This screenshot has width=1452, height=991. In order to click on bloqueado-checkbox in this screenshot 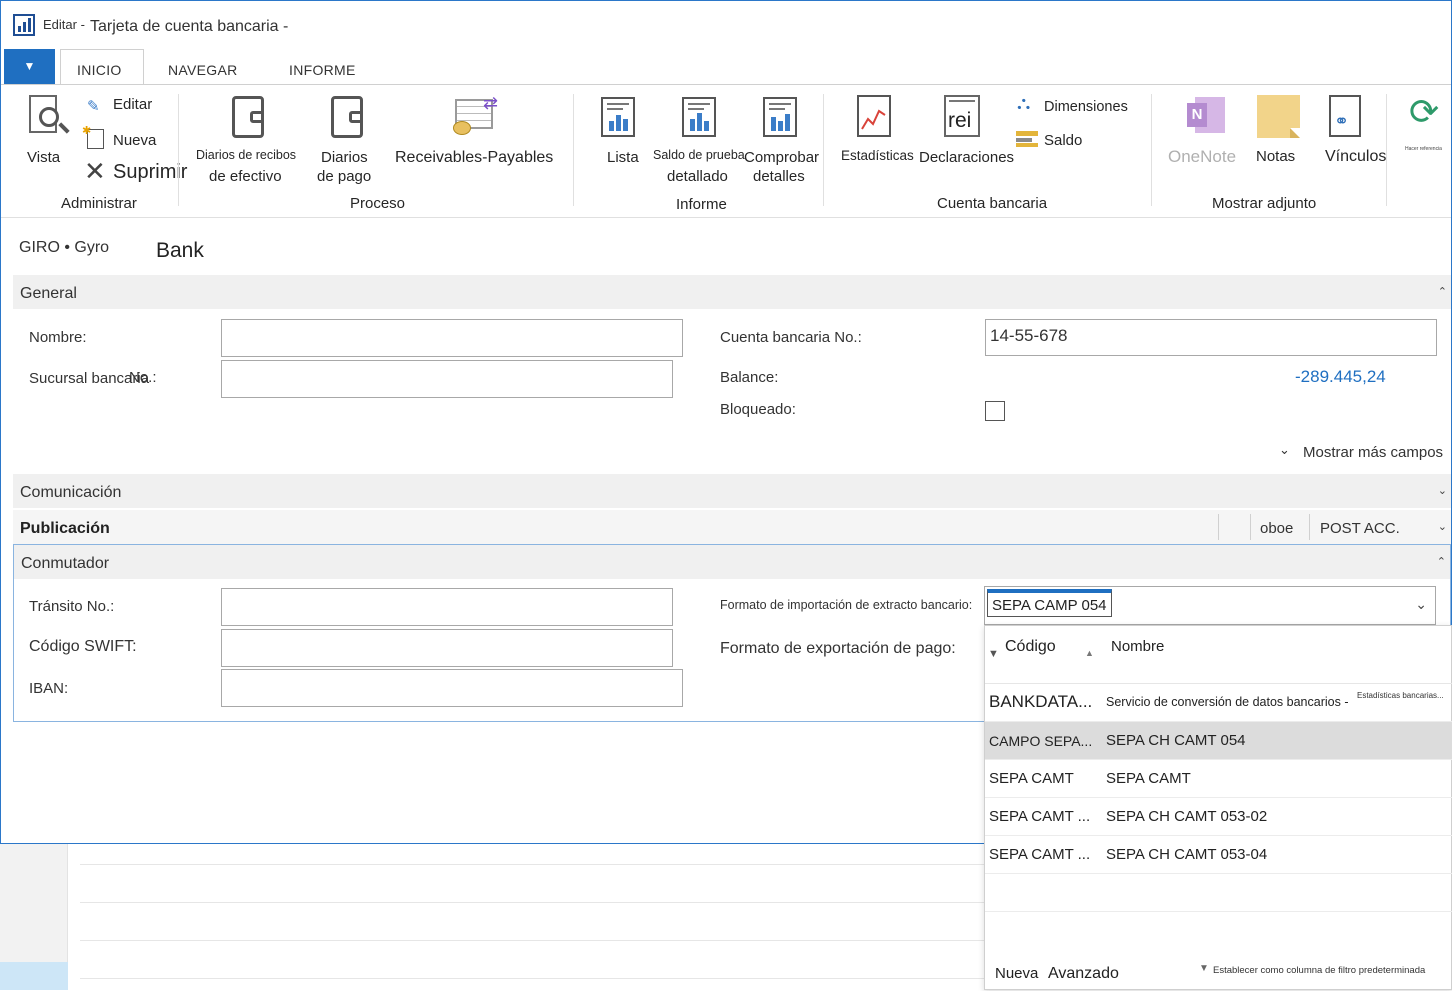, I will do `click(995, 411)`.